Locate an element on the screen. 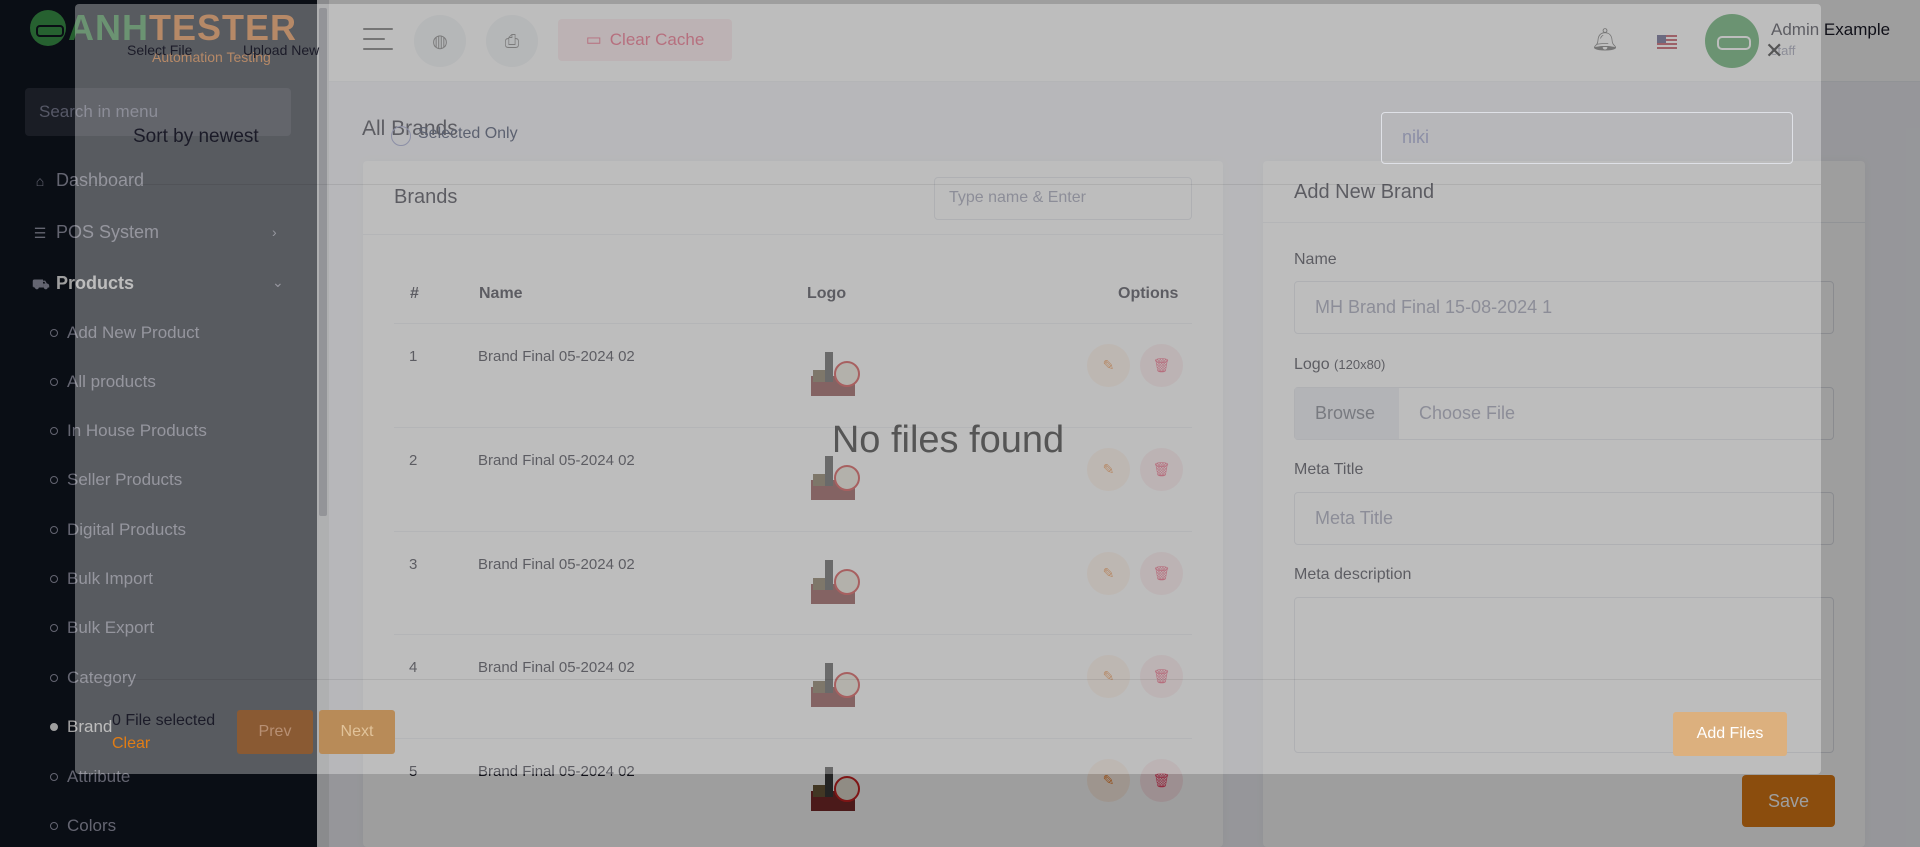  next-button: Next is located at coordinates (357, 732).